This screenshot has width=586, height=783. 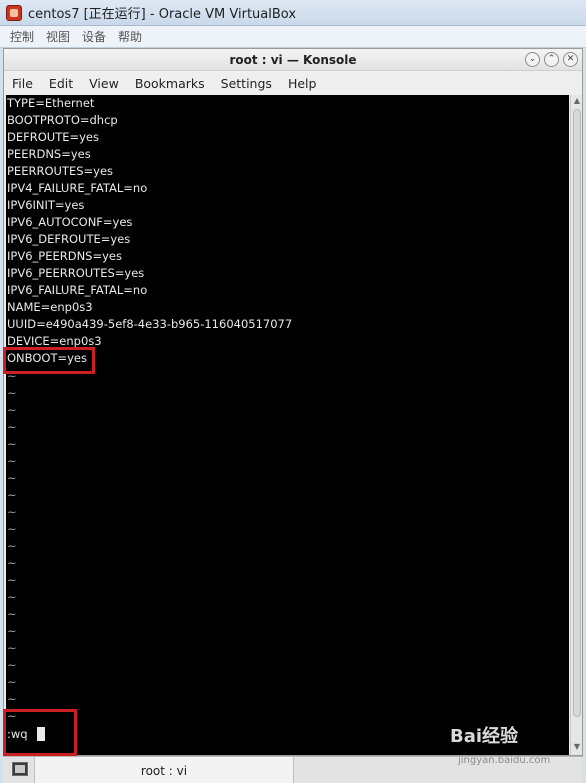 What do you see at coordinates (49, 360) in the screenshot?
I see `onboot-highlight-box` at bounding box center [49, 360].